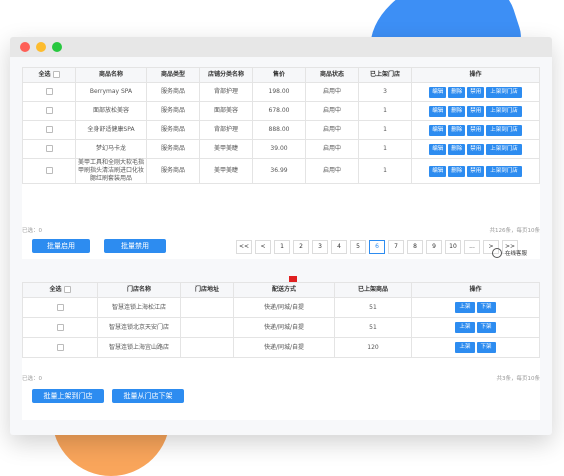  I want to click on cell-name: 智慧连锁上海松江店, so click(139, 307).